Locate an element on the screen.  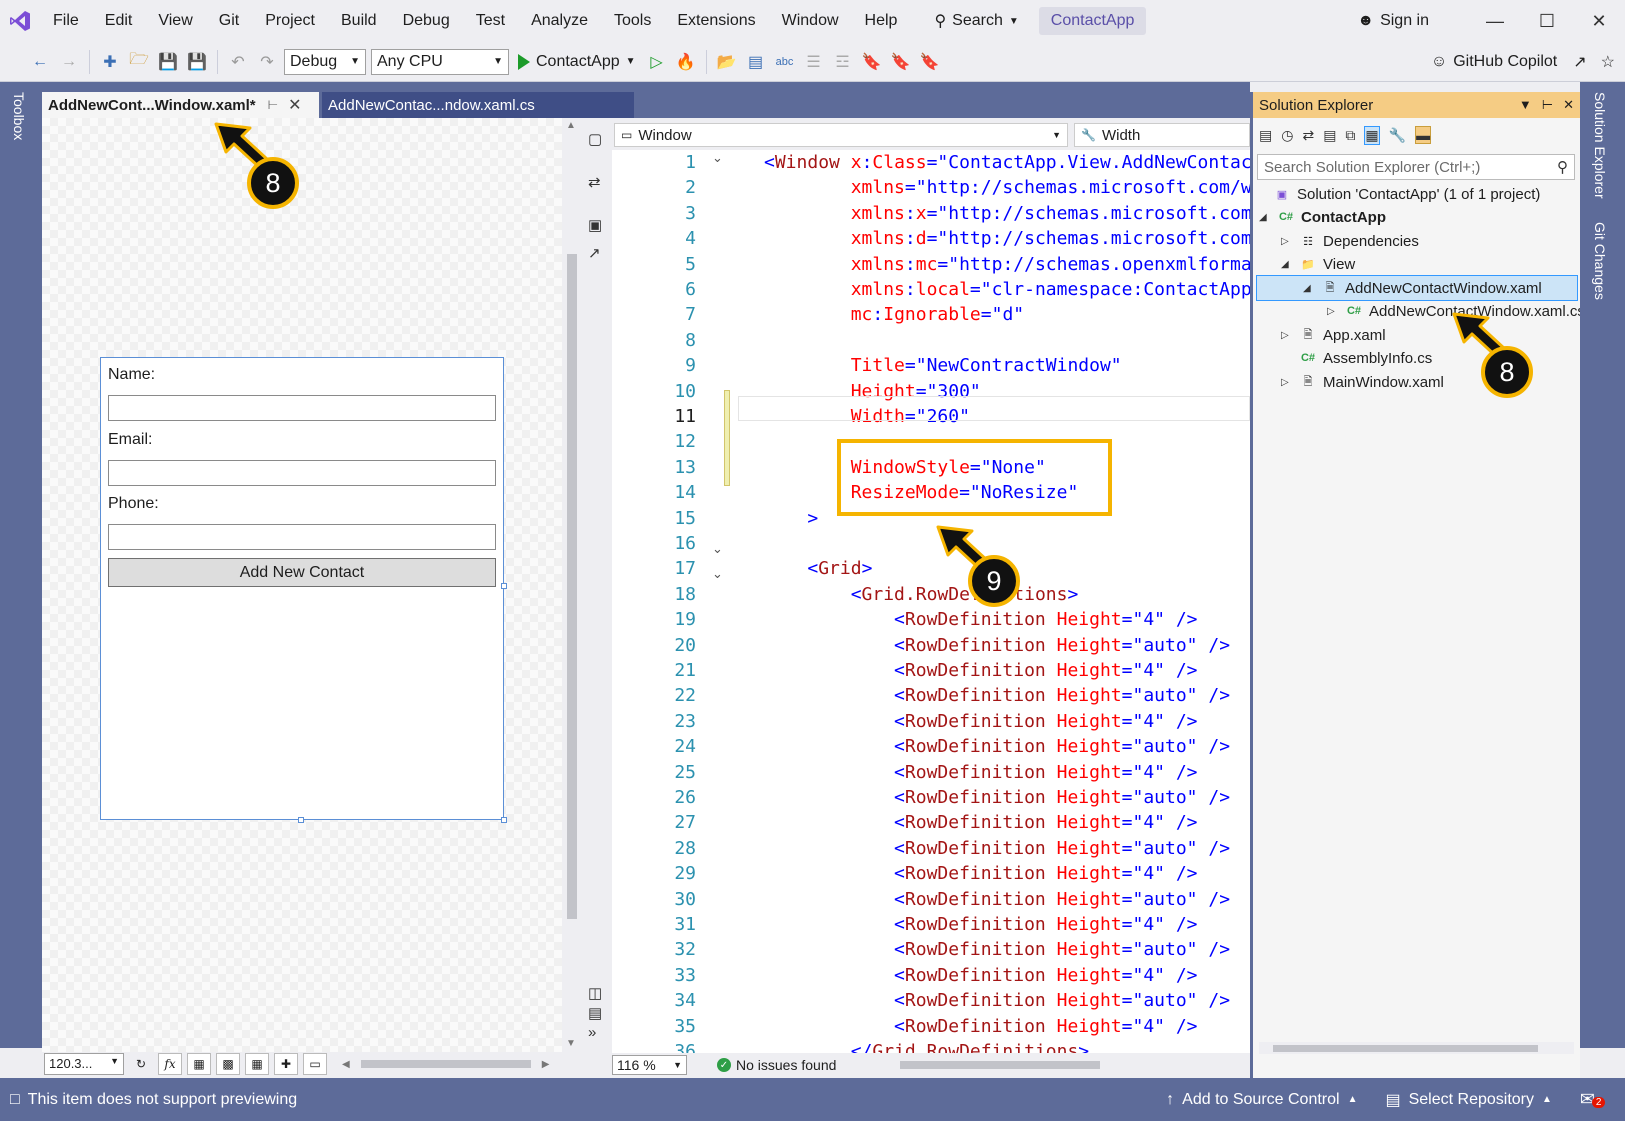
phone-textbox is located at coordinates (302, 537).